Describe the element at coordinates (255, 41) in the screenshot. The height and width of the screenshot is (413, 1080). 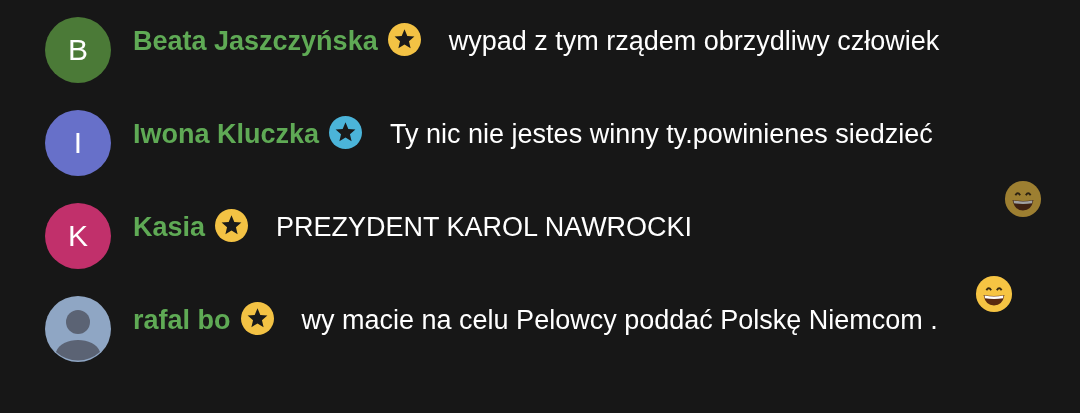
I see `author-name: Beata Jaszczyńska` at that location.